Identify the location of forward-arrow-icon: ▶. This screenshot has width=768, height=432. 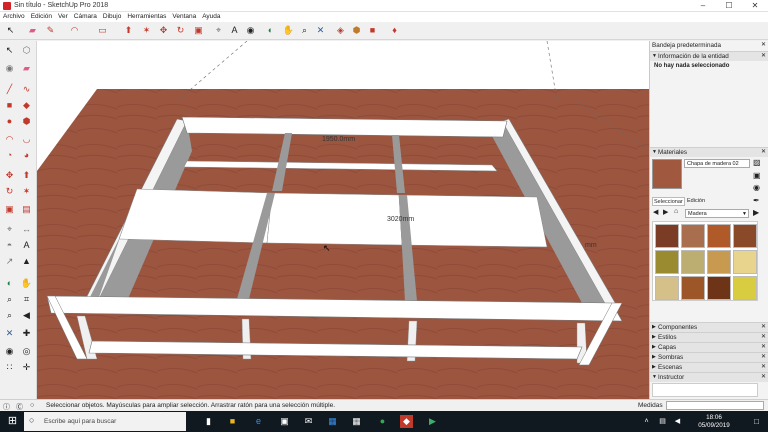
(665, 212).